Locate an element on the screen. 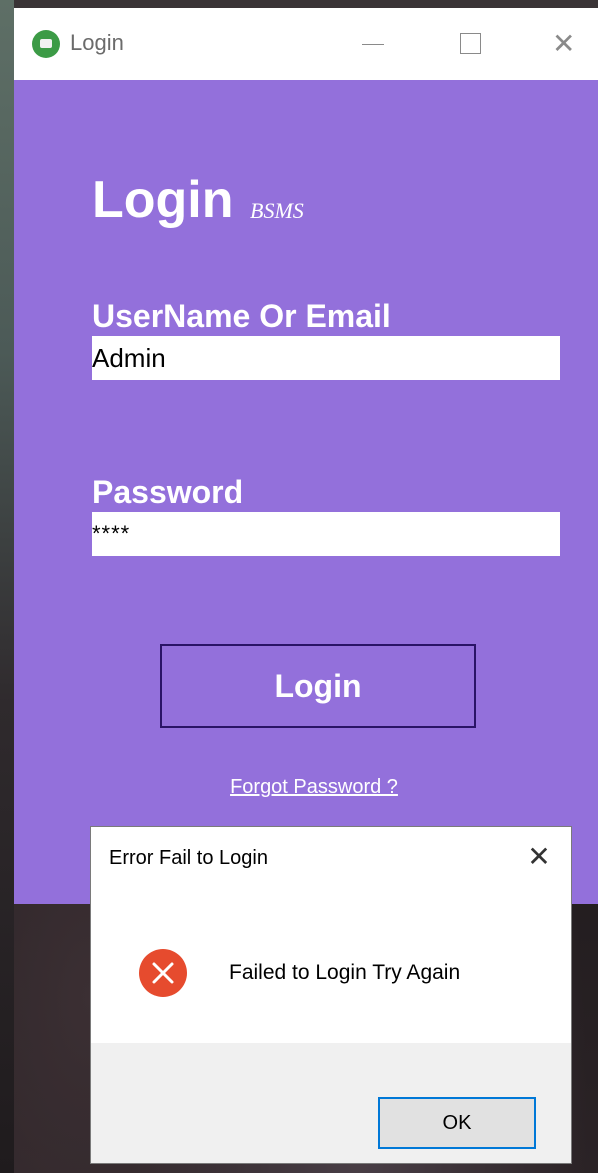 Image resolution: width=598 pixels, height=1173 pixels. dialog-close-button: ✕ is located at coordinates (539, 857).